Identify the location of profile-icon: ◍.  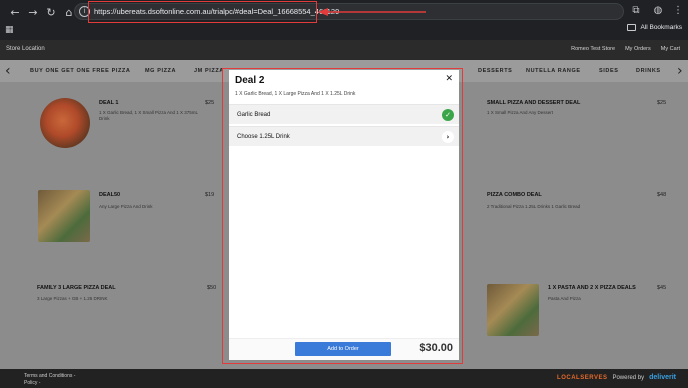
(658, 11).